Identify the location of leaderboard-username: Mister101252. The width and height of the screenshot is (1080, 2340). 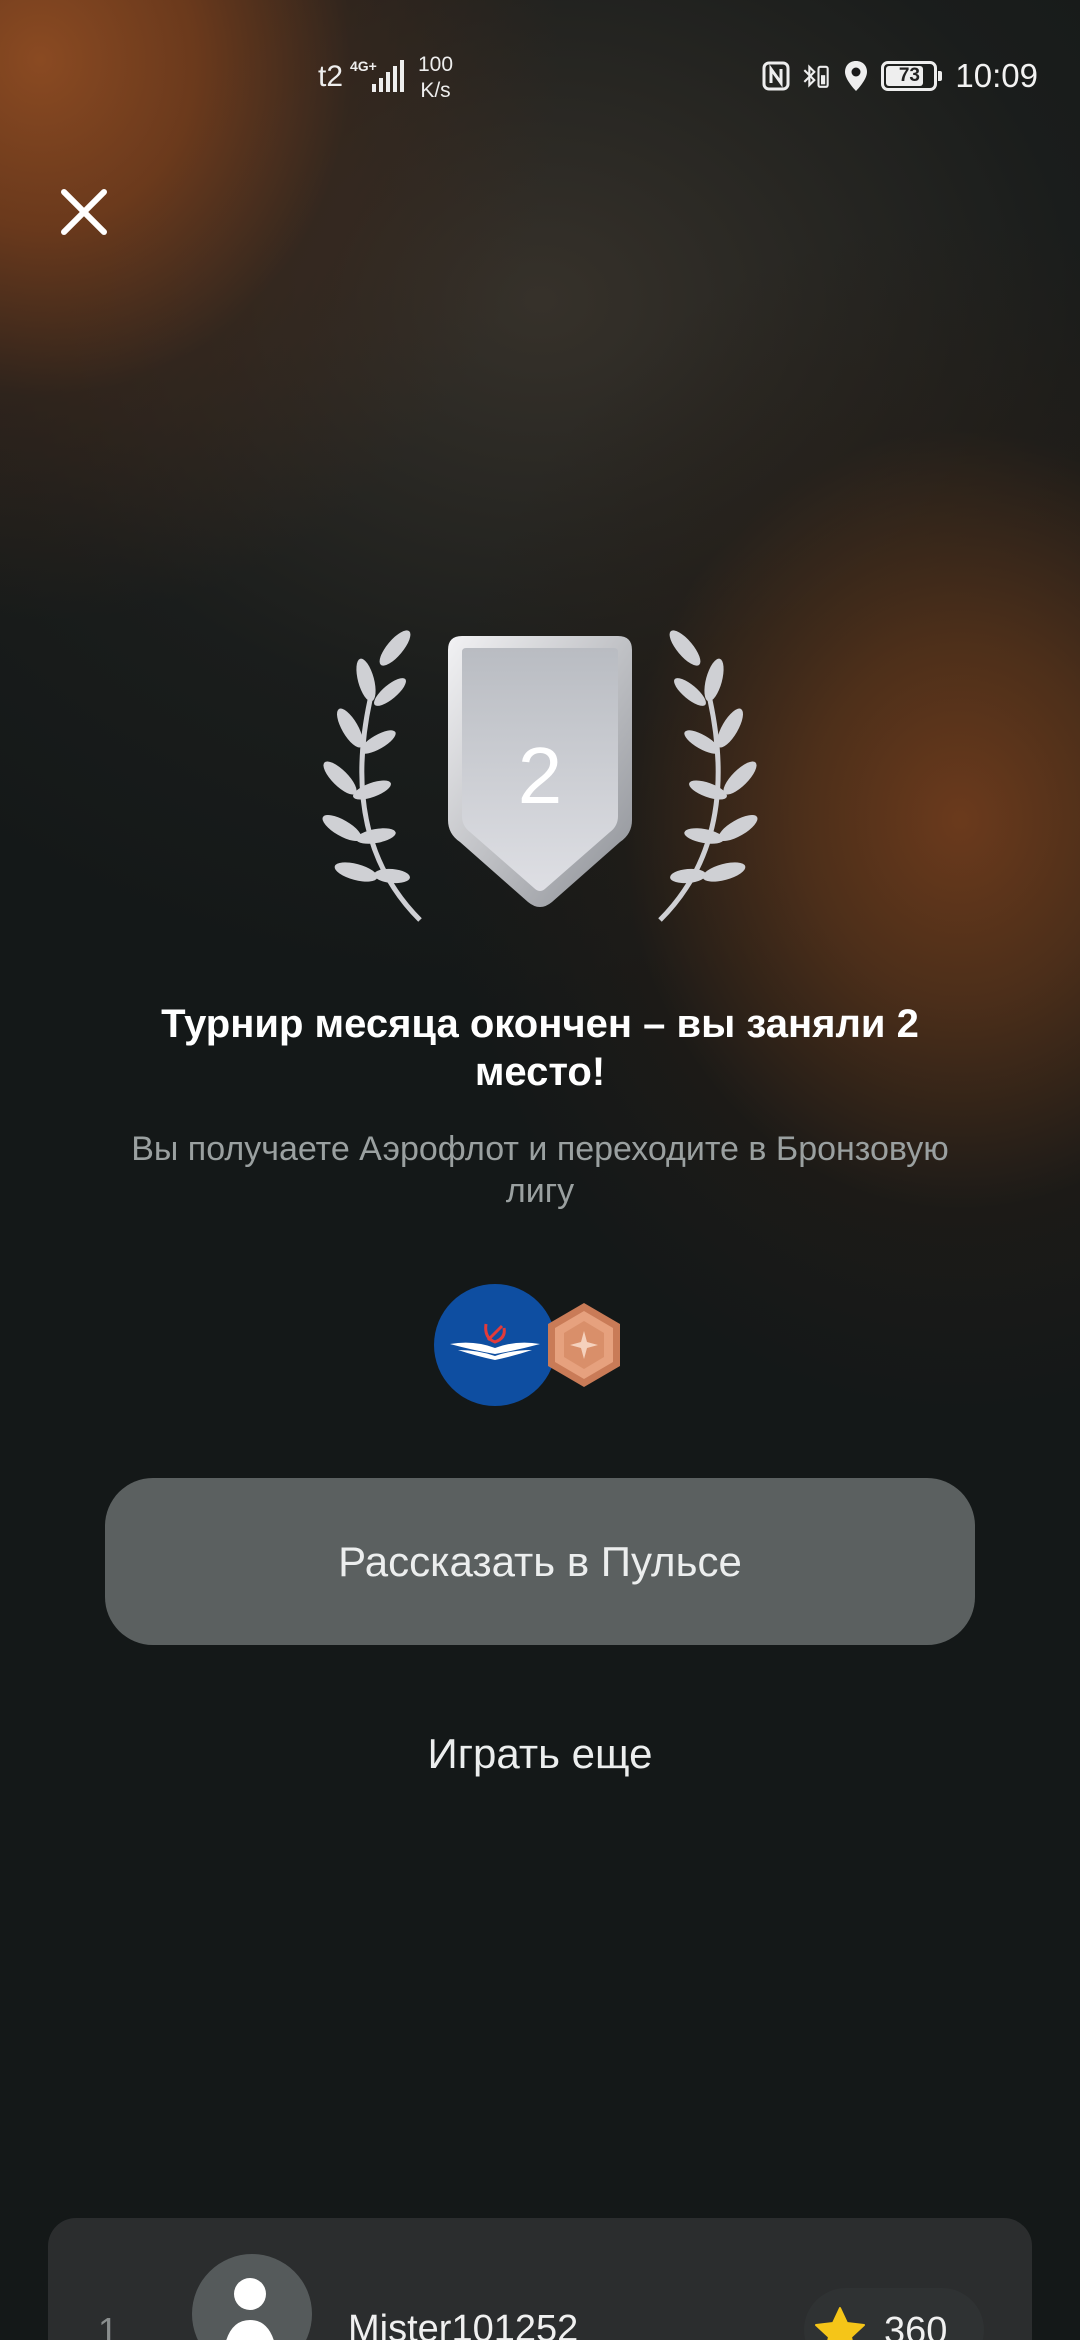
(463, 2324).